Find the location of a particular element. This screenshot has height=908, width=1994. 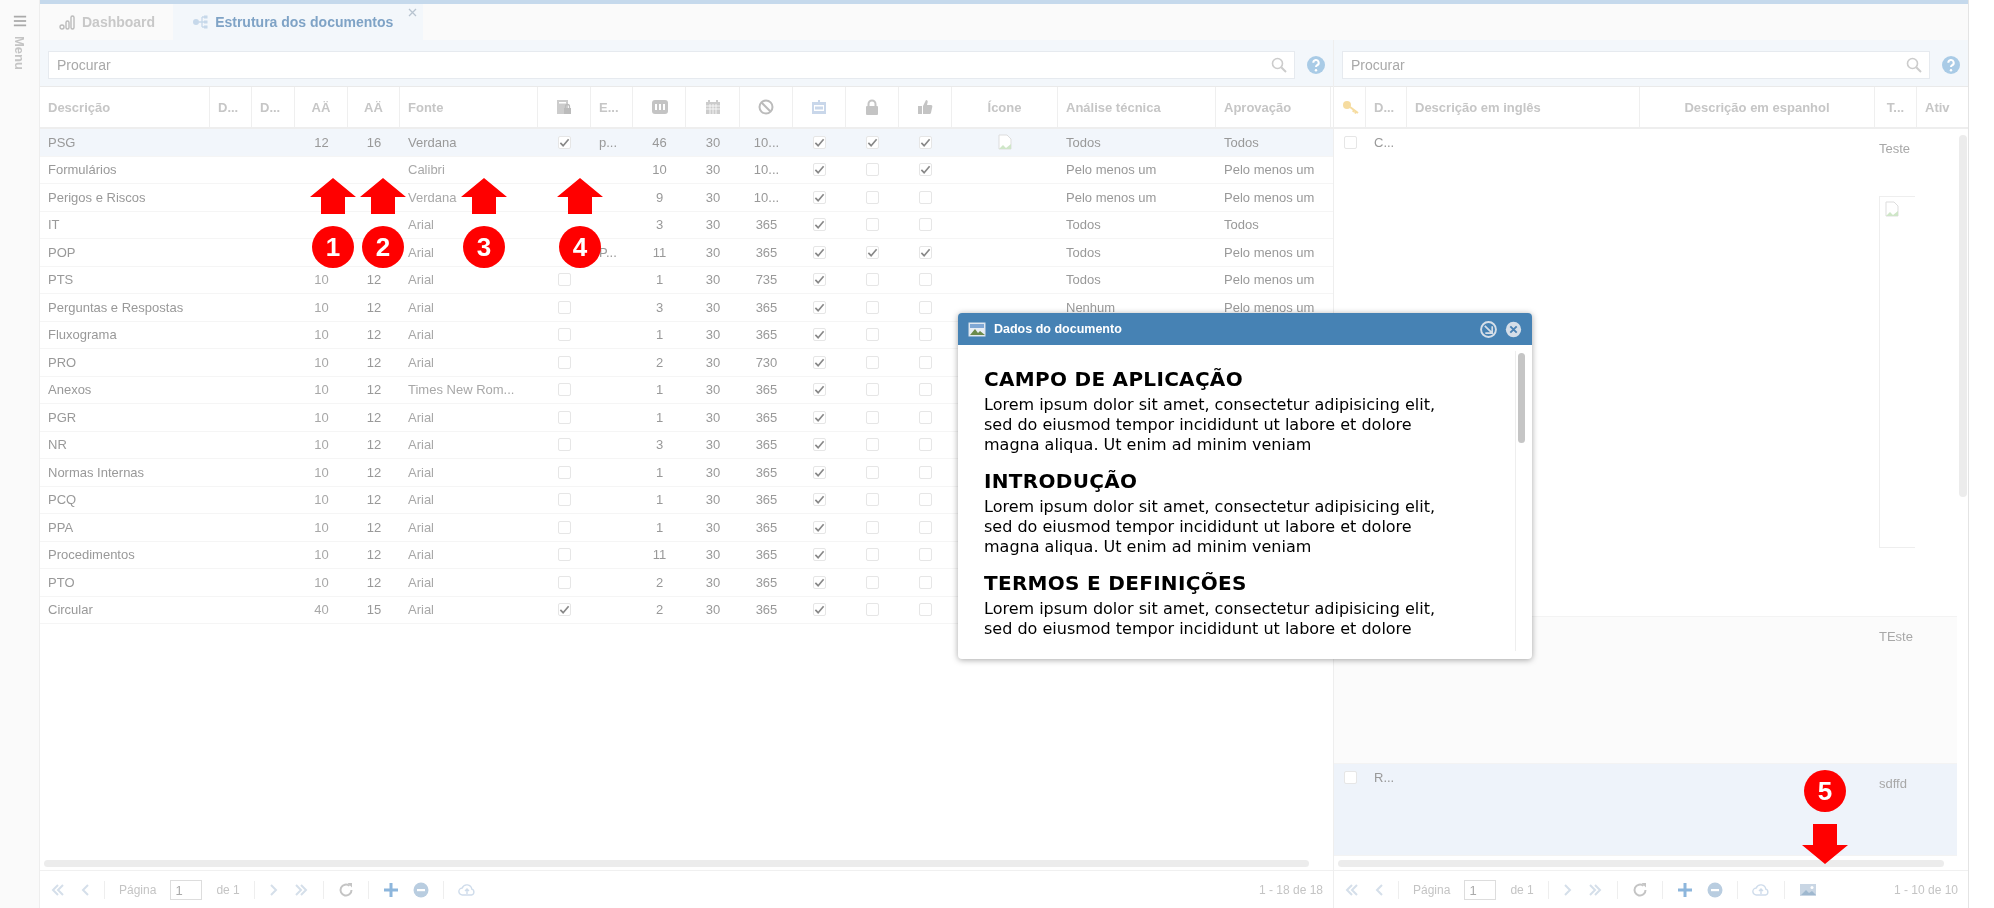

column-header: Aprovação is located at coordinates (1258, 107).